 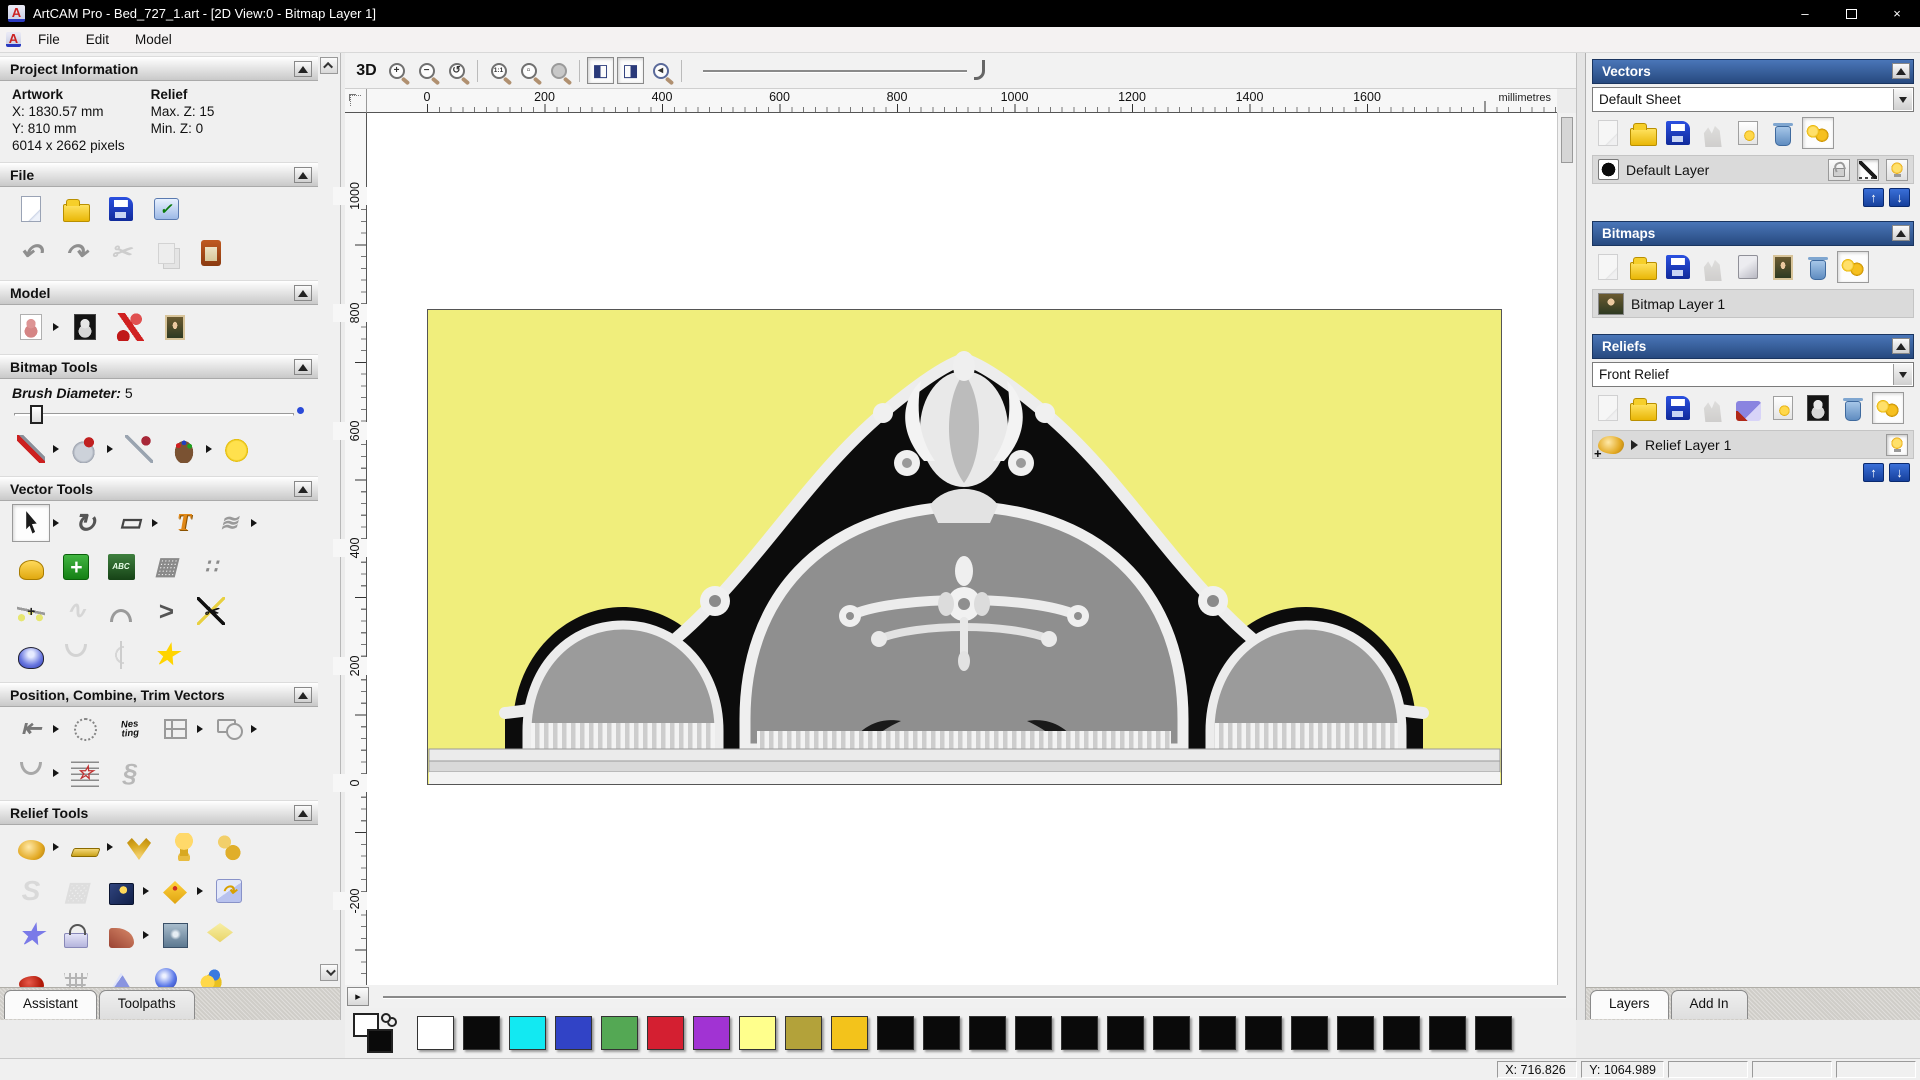 I want to click on toggle-assistant-panel-button: ◧, so click(x=600, y=70).